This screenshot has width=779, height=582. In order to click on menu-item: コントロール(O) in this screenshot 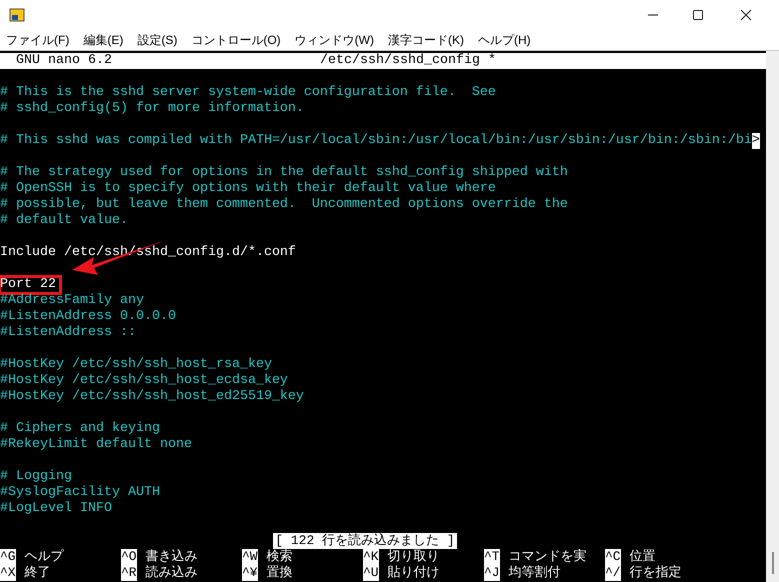, I will do `click(236, 40)`.